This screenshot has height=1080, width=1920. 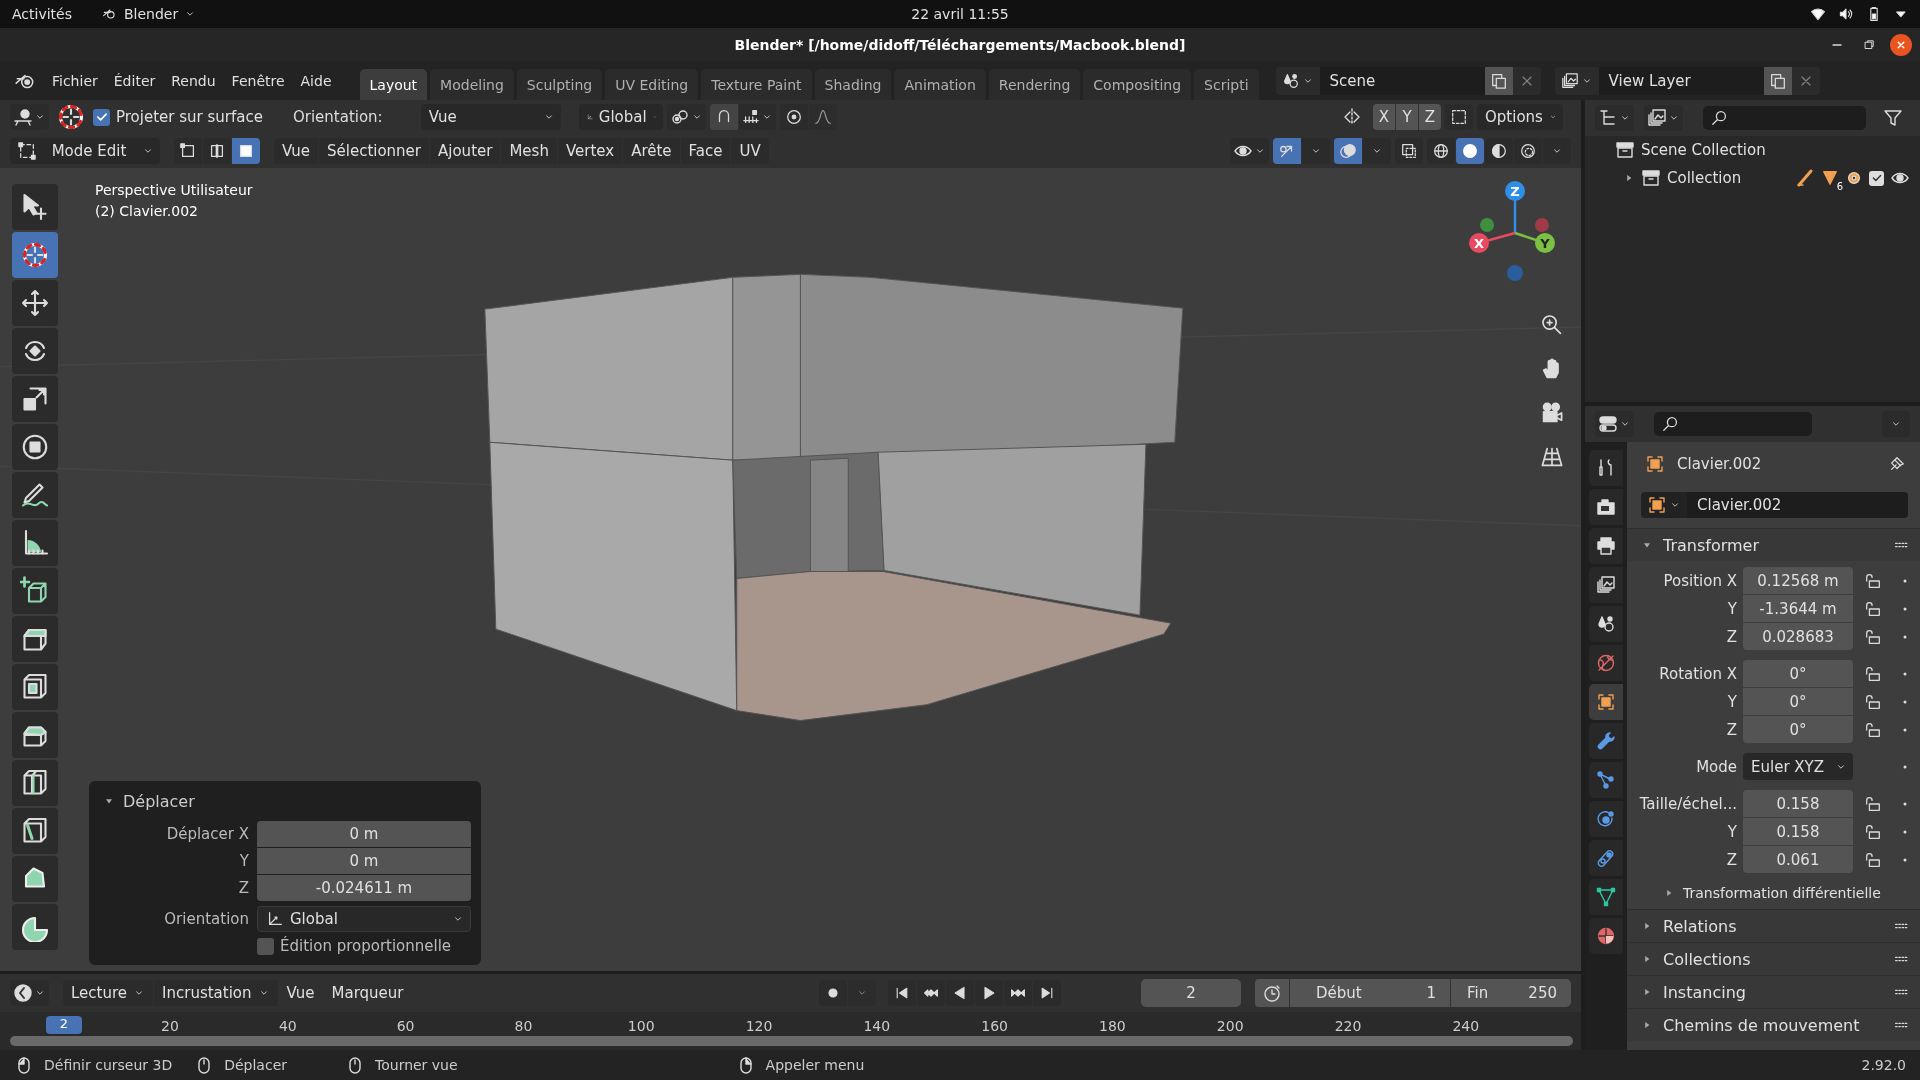 What do you see at coordinates (1704, 992) in the screenshot?
I see `panel-header: Instancing` at bounding box center [1704, 992].